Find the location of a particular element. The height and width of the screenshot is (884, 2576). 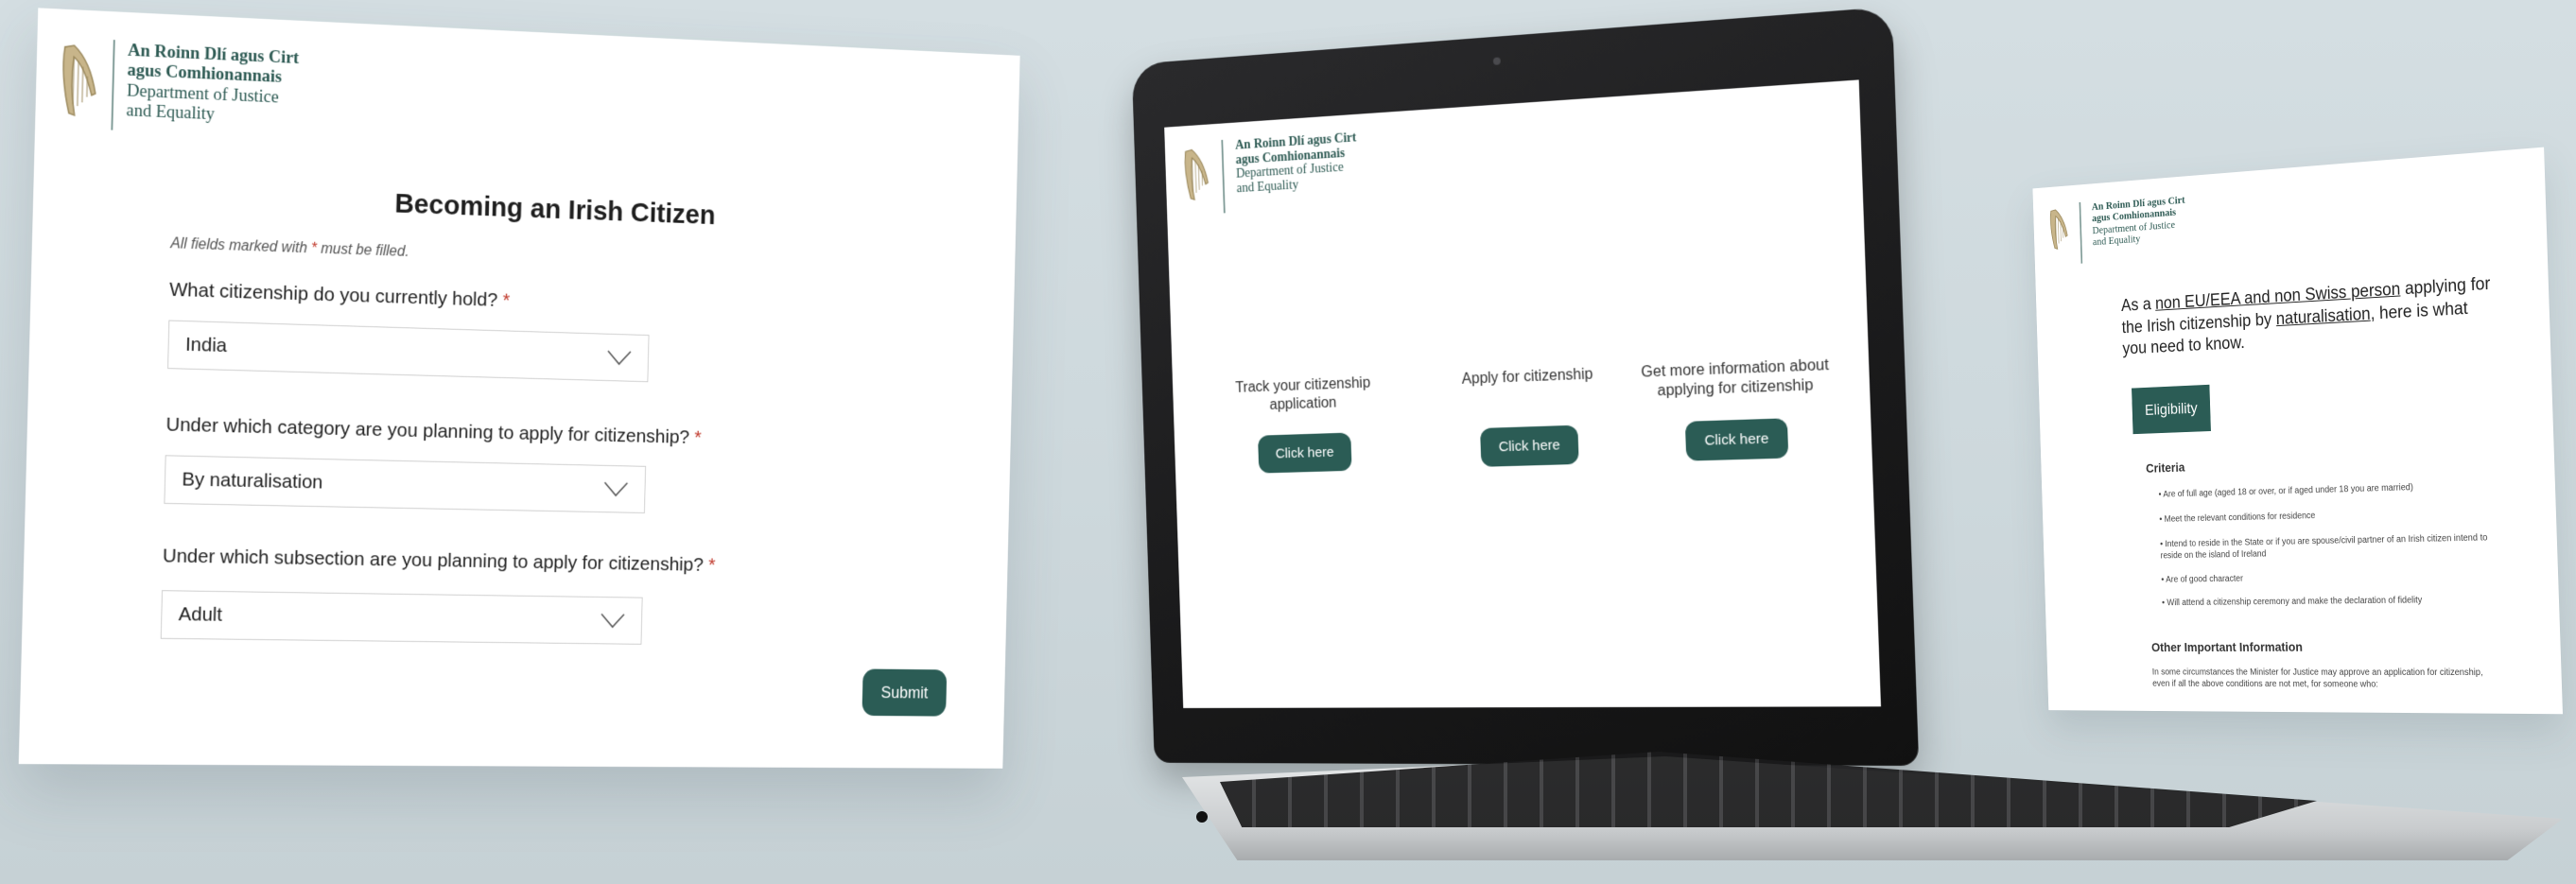

laptop-hinge is located at coordinates (1202, 817).